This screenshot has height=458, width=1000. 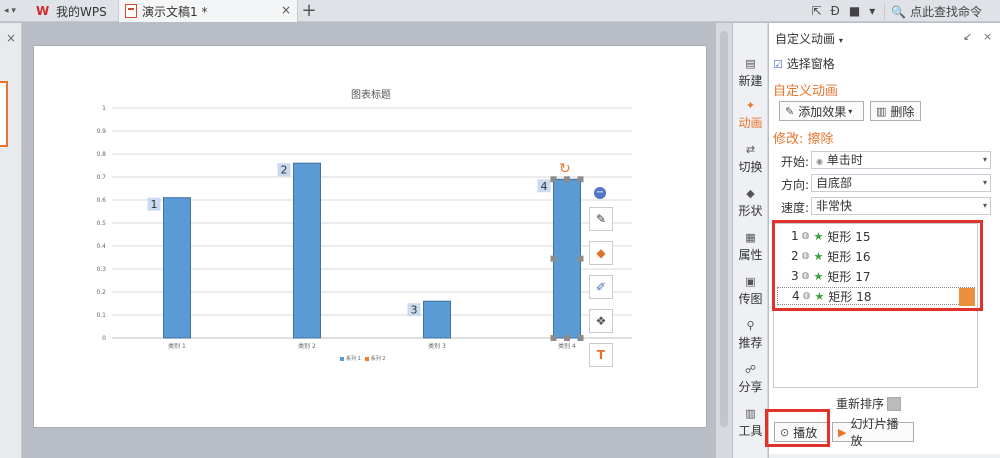 What do you see at coordinates (601, 253) in the screenshot?
I see `fill-bucket-icon: ◆` at bounding box center [601, 253].